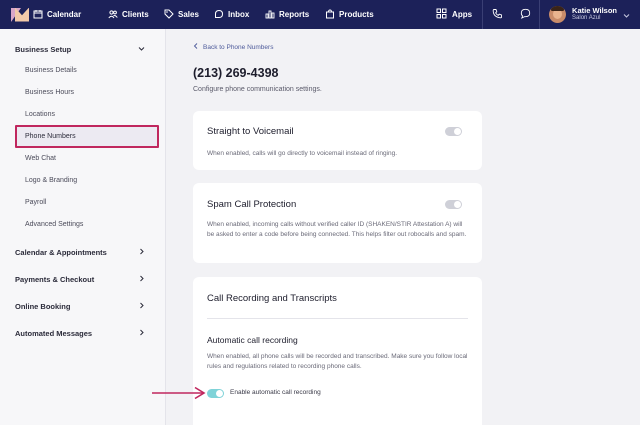 Image resolution: width=640 pixels, height=425 pixels. Describe the element at coordinates (80, 306) in the screenshot. I see `sidebar-section-online-booking: Online Booking` at that location.